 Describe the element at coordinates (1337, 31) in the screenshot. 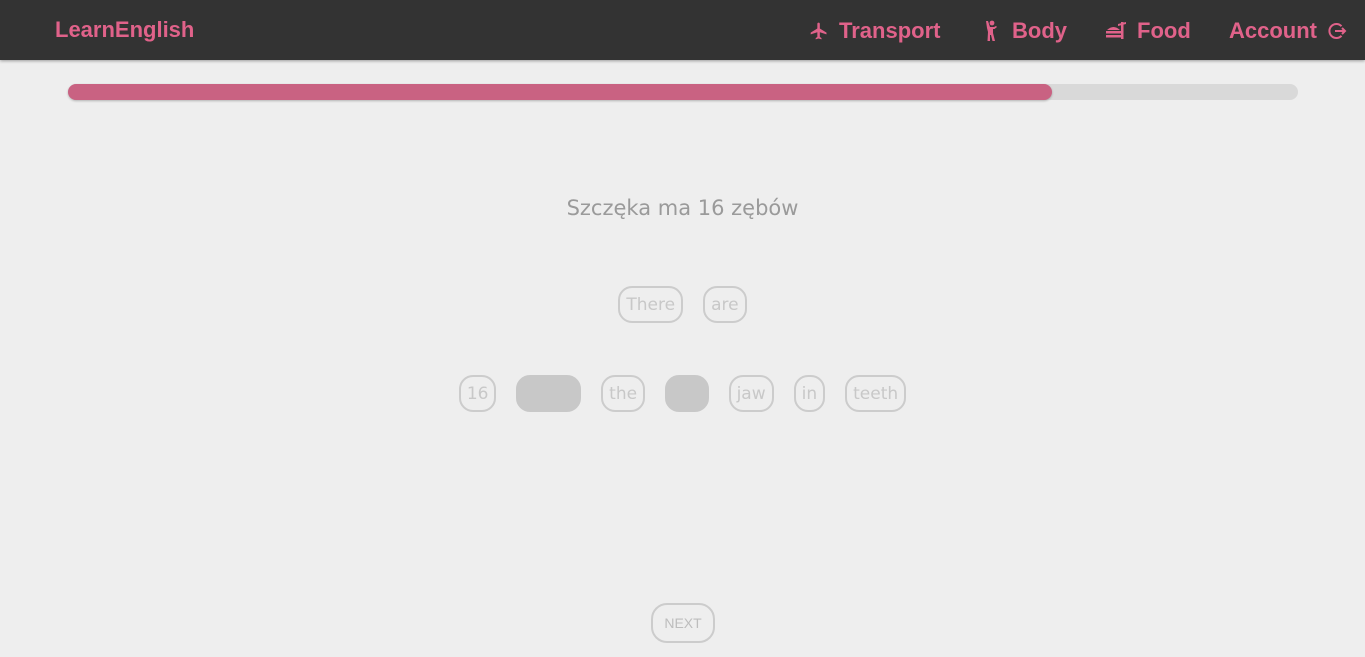

I see `logout-icon` at that location.